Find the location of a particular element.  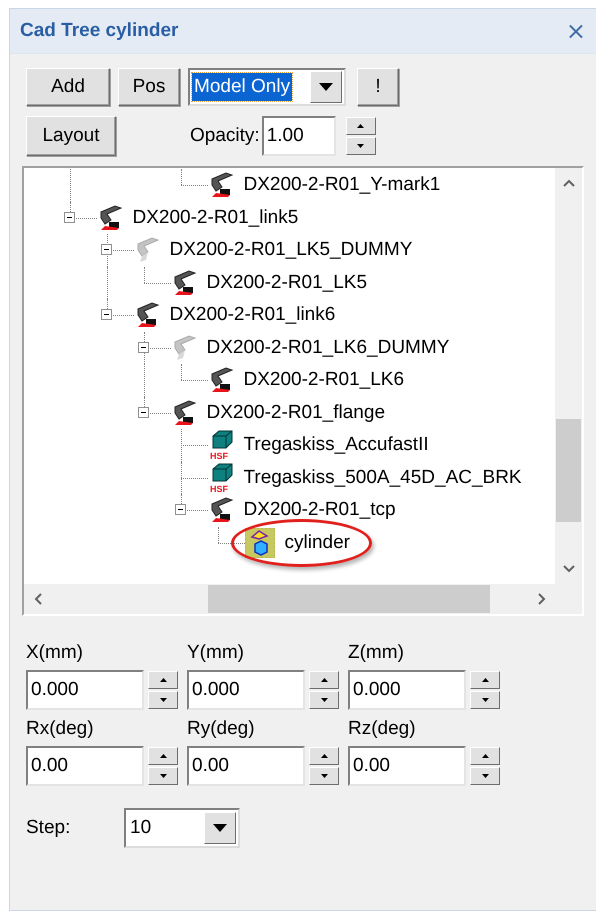

coordinate-label: Rz(deg) is located at coordinates (382, 729).